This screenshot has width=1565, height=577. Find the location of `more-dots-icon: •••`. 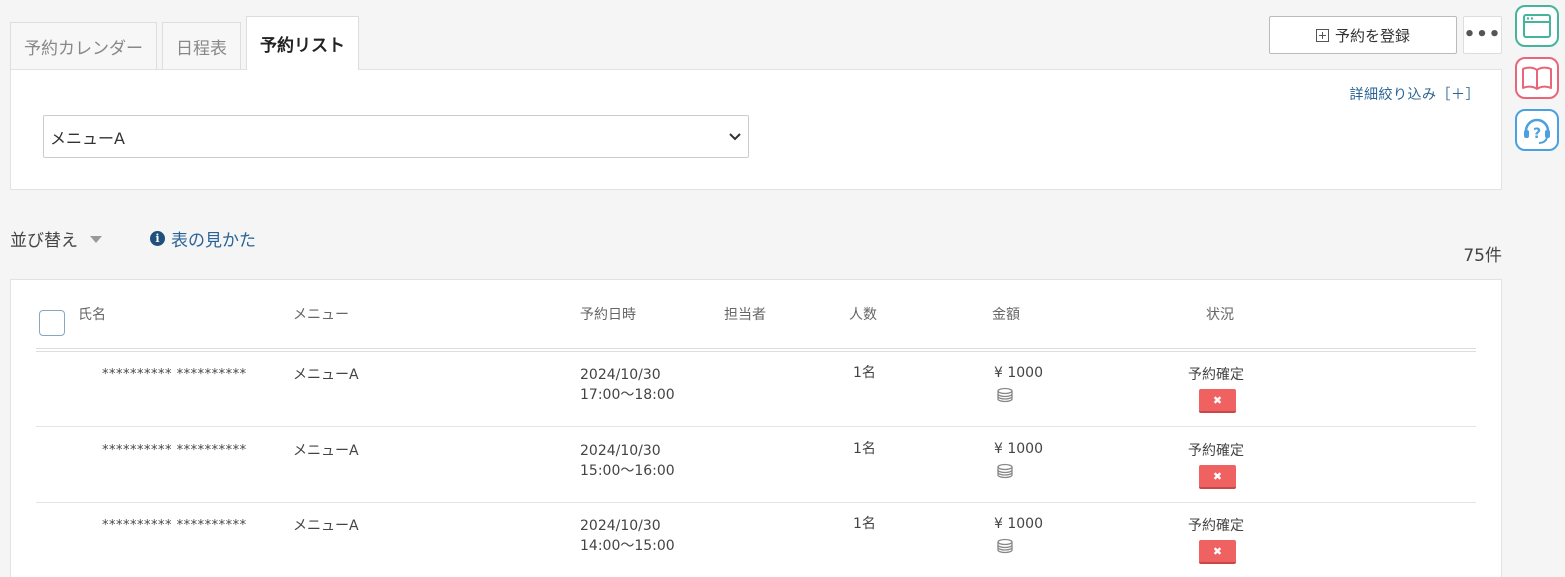

more-dots-icon: ••• is located at coordinates (1482, 34).